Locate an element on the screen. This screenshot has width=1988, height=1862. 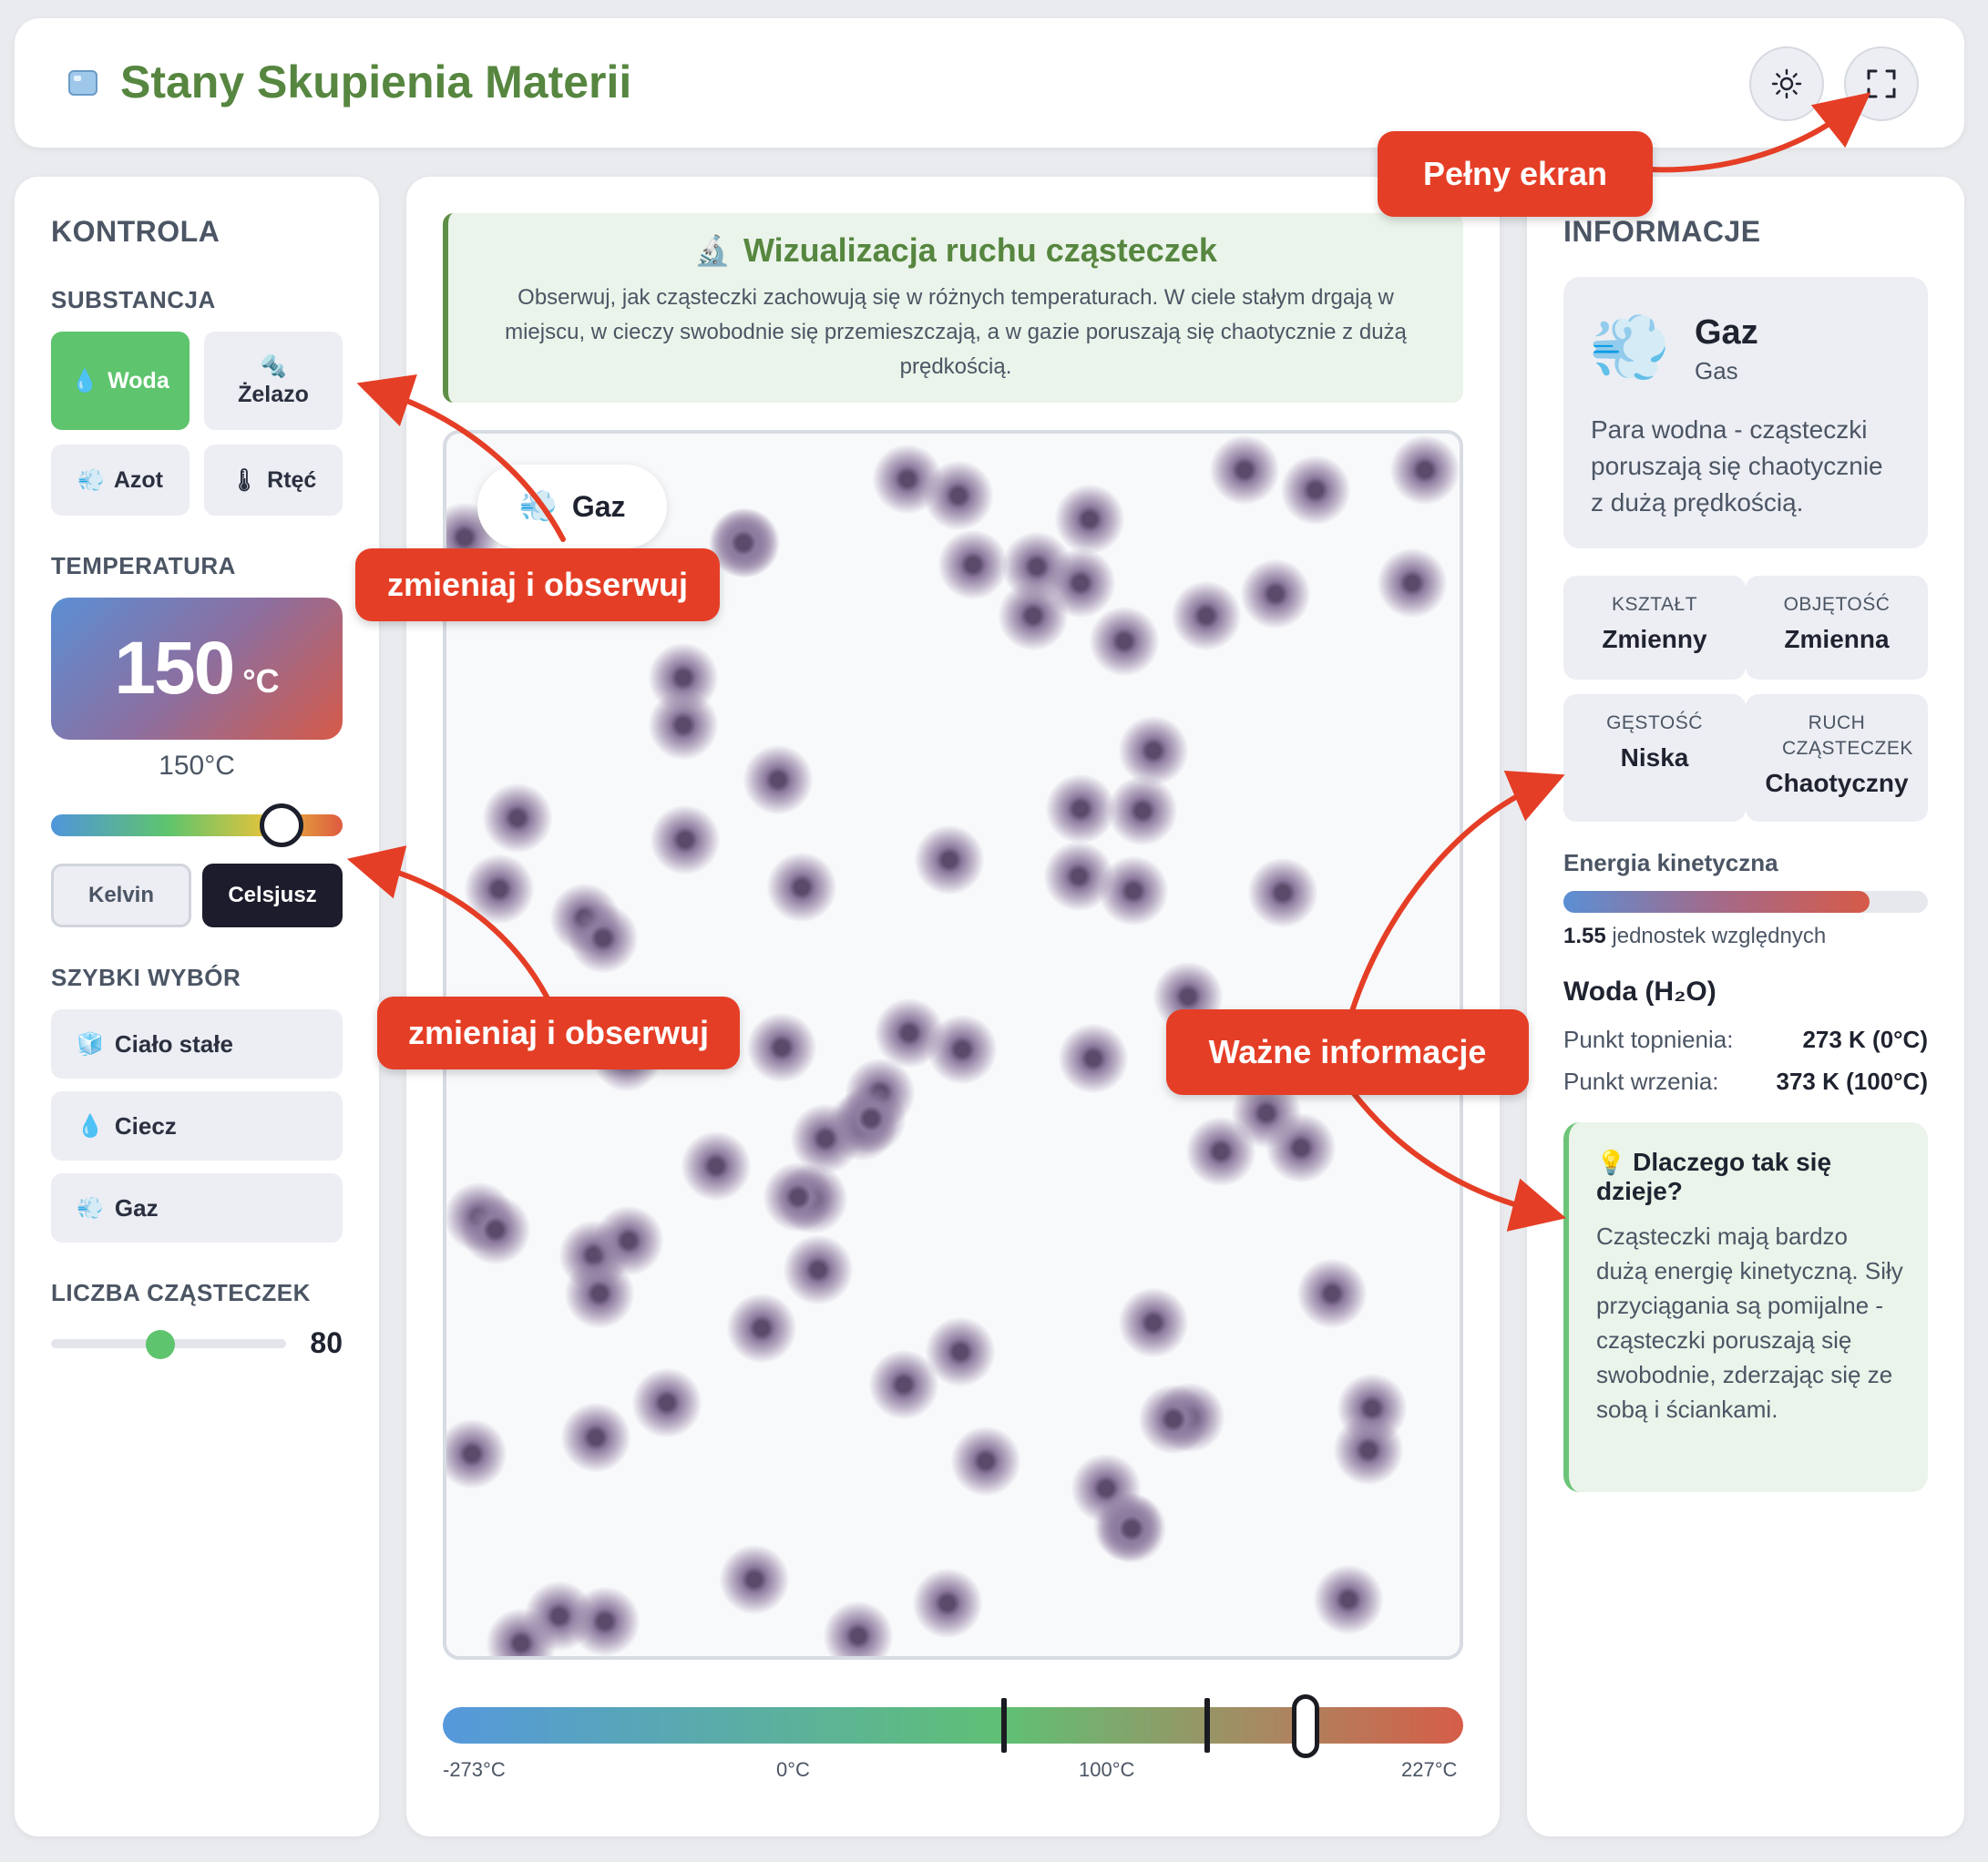
arrow-stats is located at coordinates (1457, 892).